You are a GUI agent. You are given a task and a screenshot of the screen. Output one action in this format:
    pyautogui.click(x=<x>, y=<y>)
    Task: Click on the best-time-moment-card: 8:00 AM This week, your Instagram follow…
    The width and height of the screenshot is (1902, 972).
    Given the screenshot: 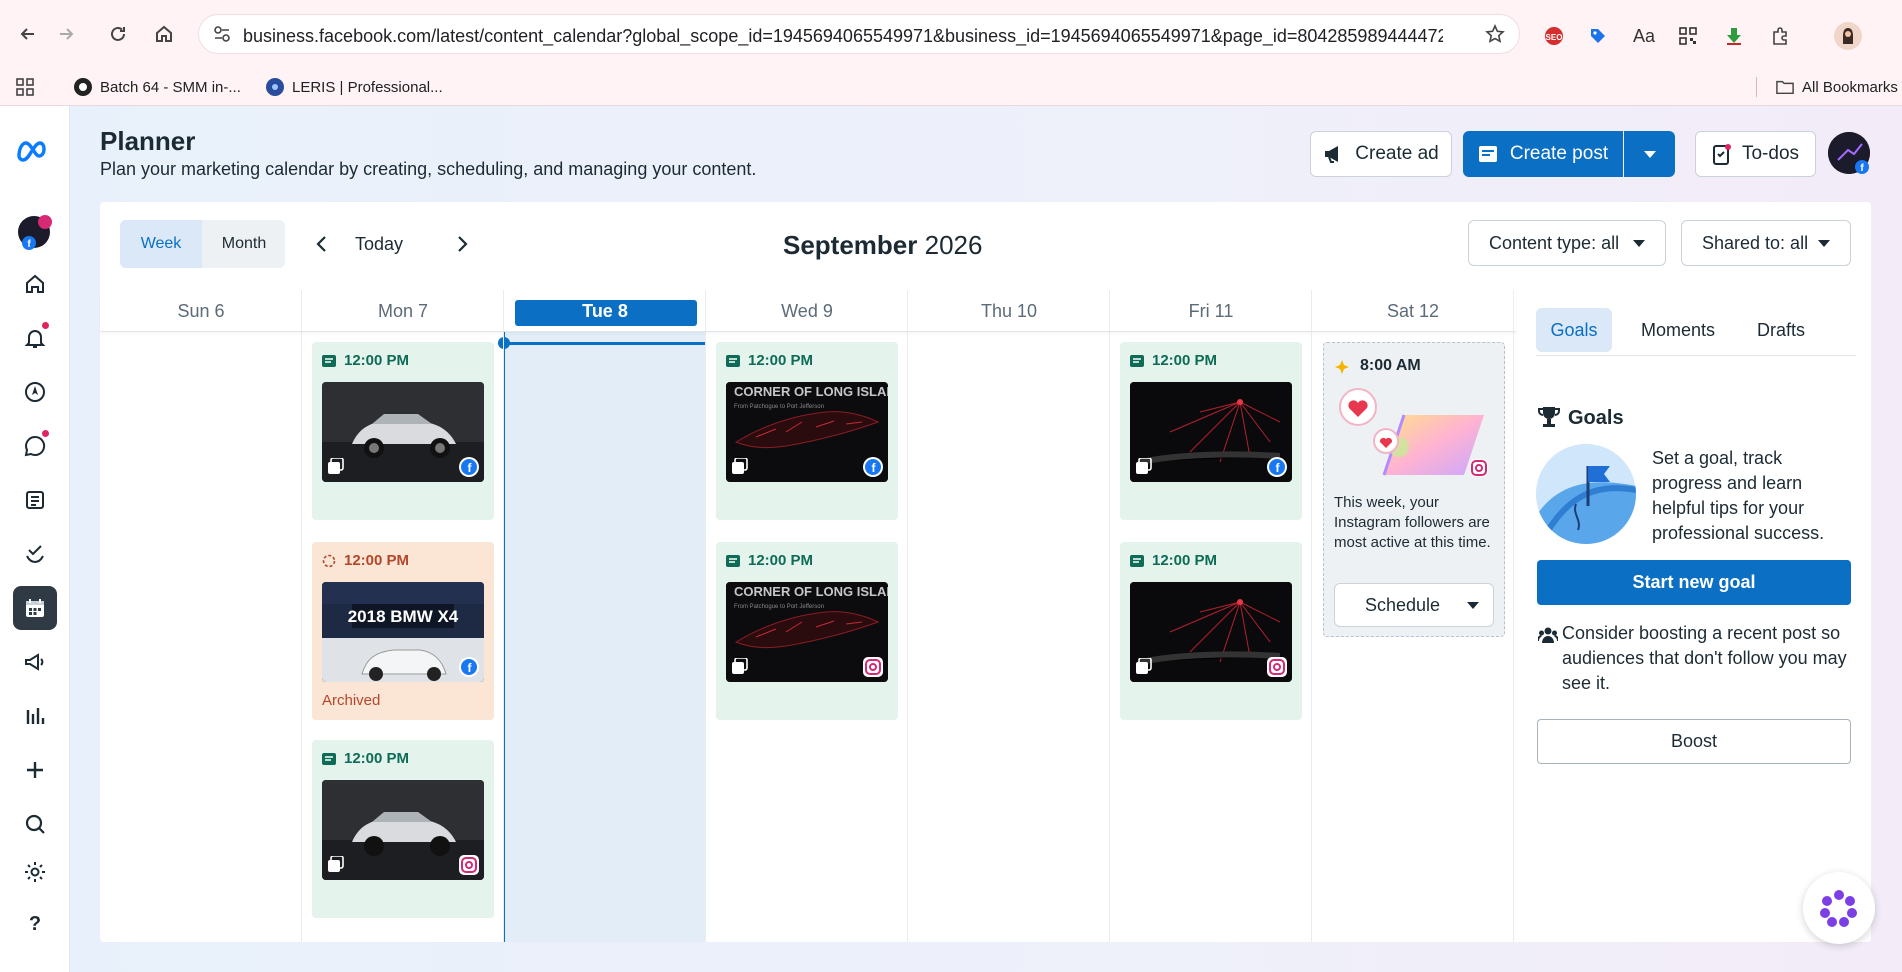 What is the action you would take?
    pyautogui.click(x=1414, y=489)
    